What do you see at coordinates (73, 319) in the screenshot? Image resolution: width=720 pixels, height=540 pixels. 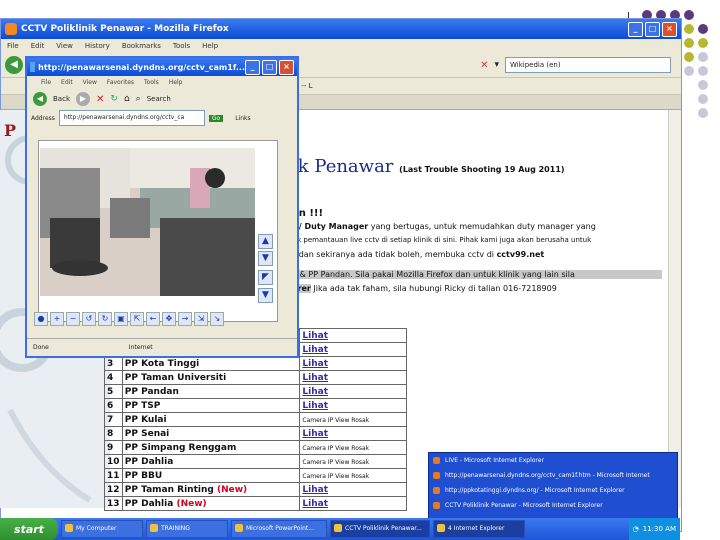 I see `zoom-out-icon: −` at bounding box center [73, 319].